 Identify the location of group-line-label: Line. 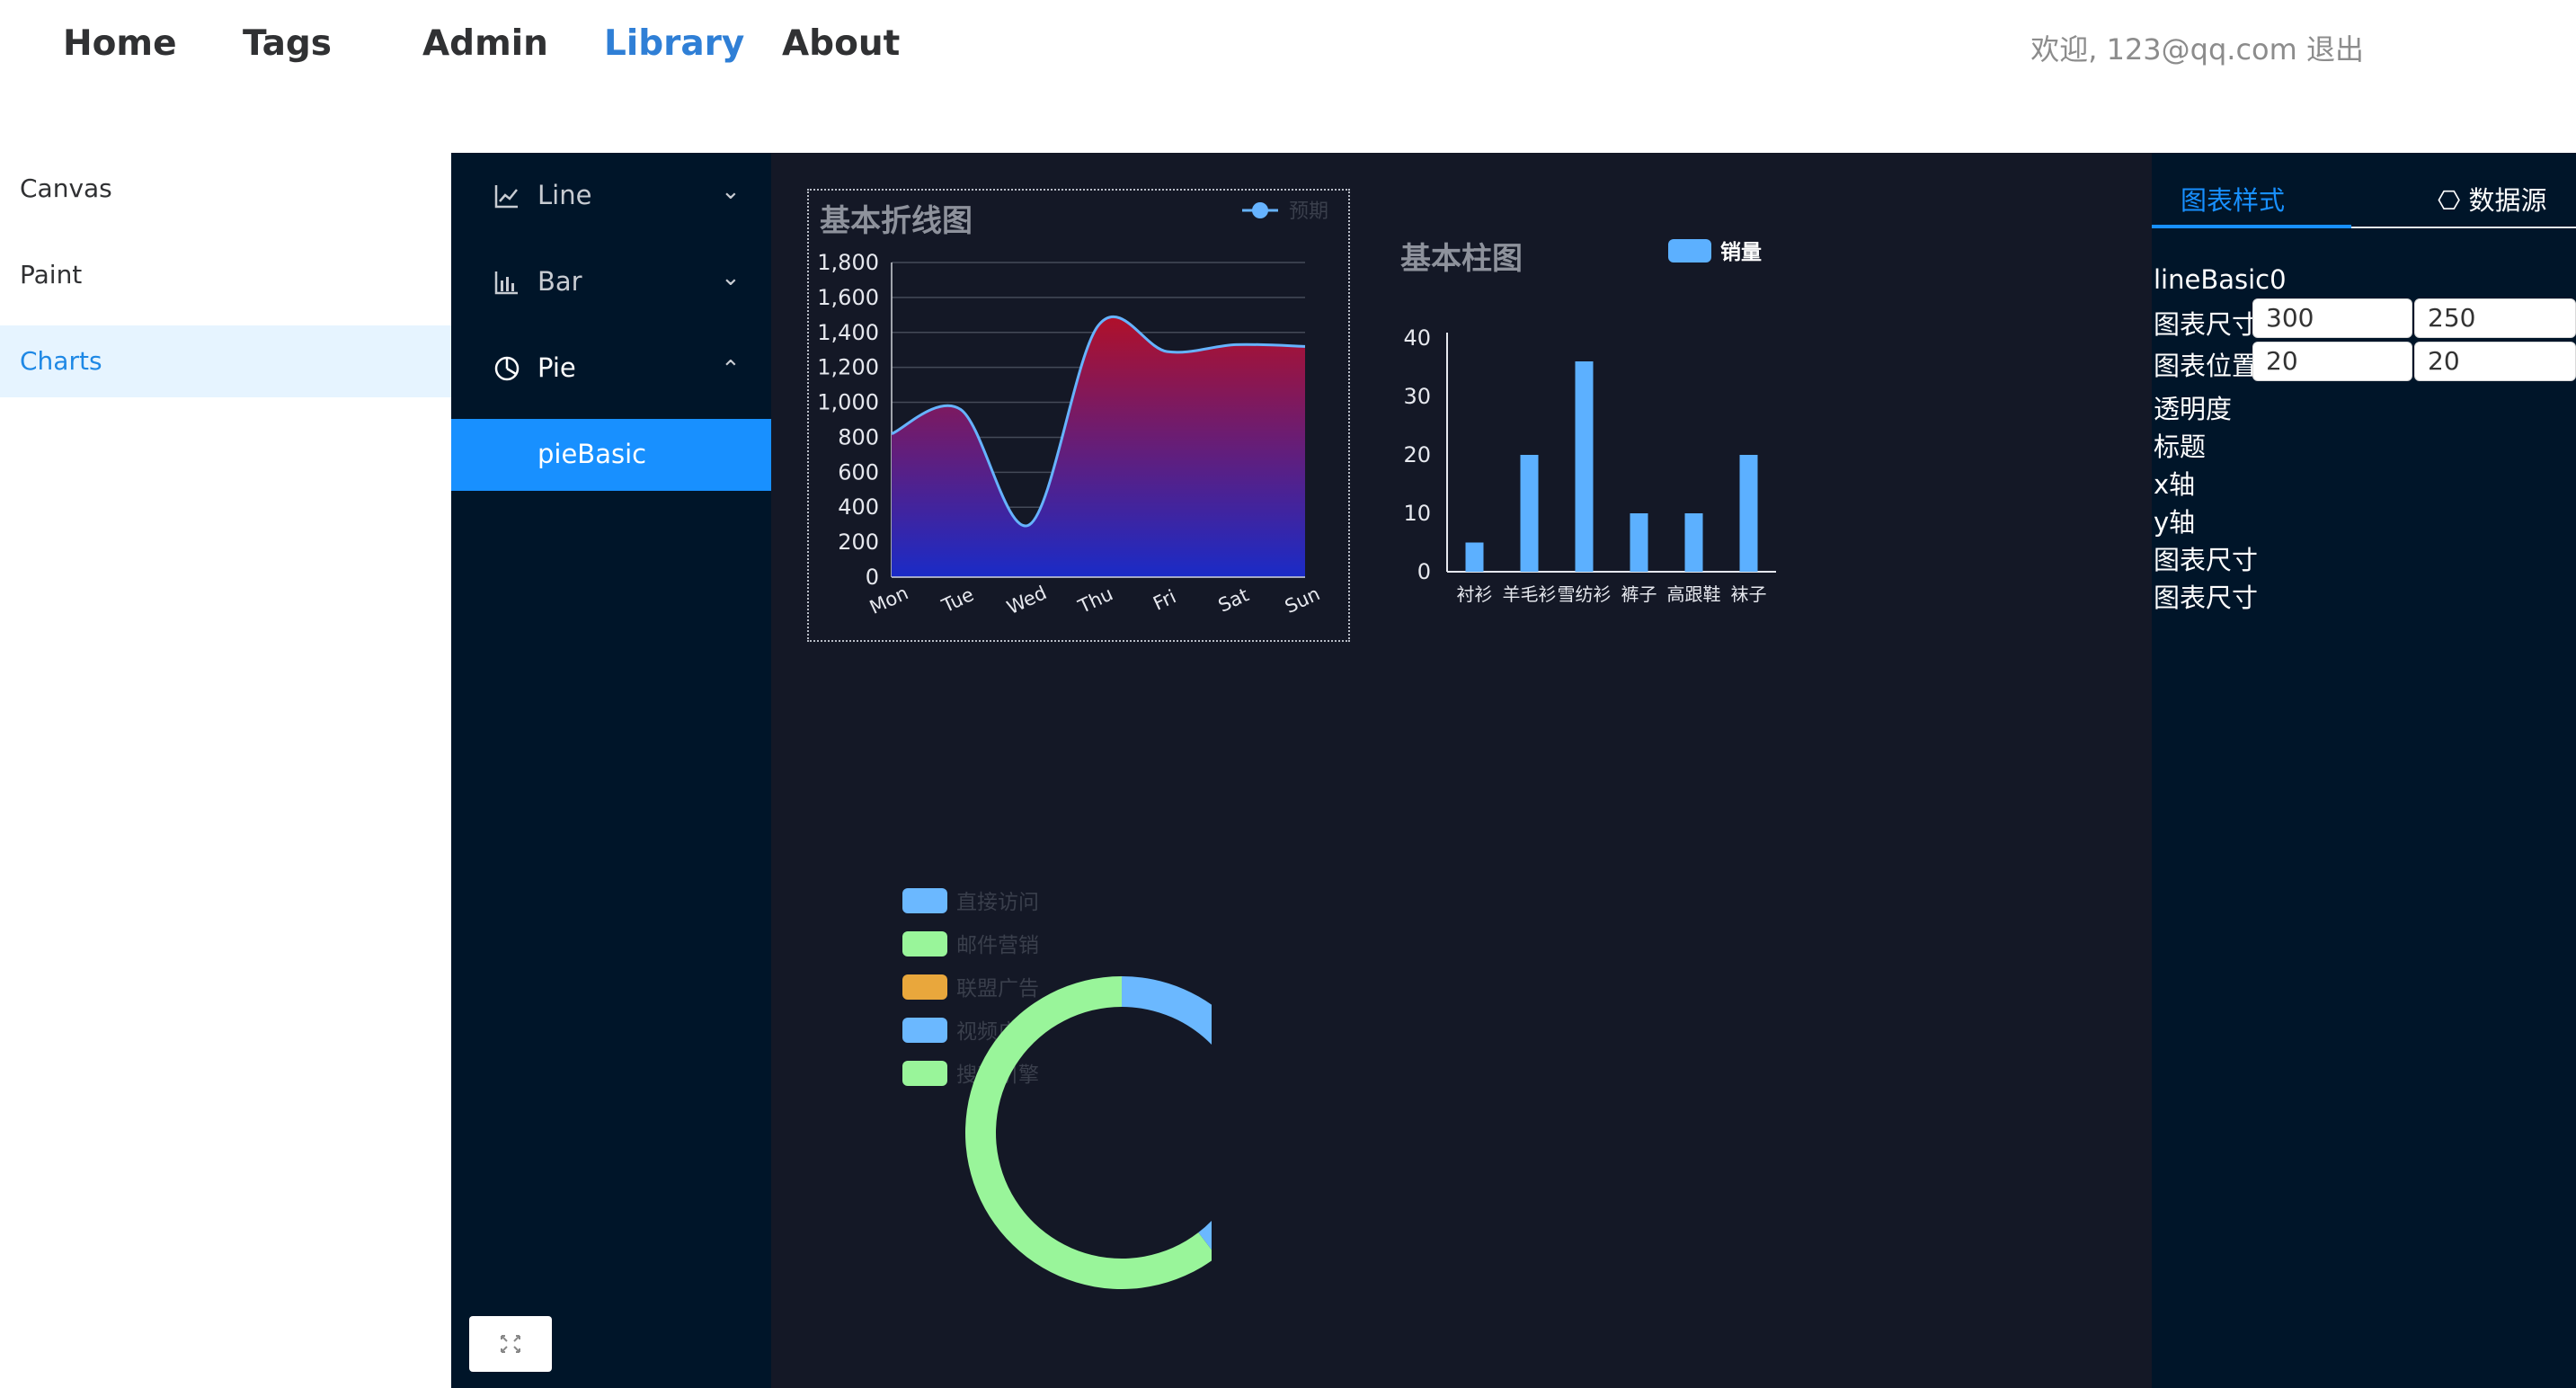
(564, 195).